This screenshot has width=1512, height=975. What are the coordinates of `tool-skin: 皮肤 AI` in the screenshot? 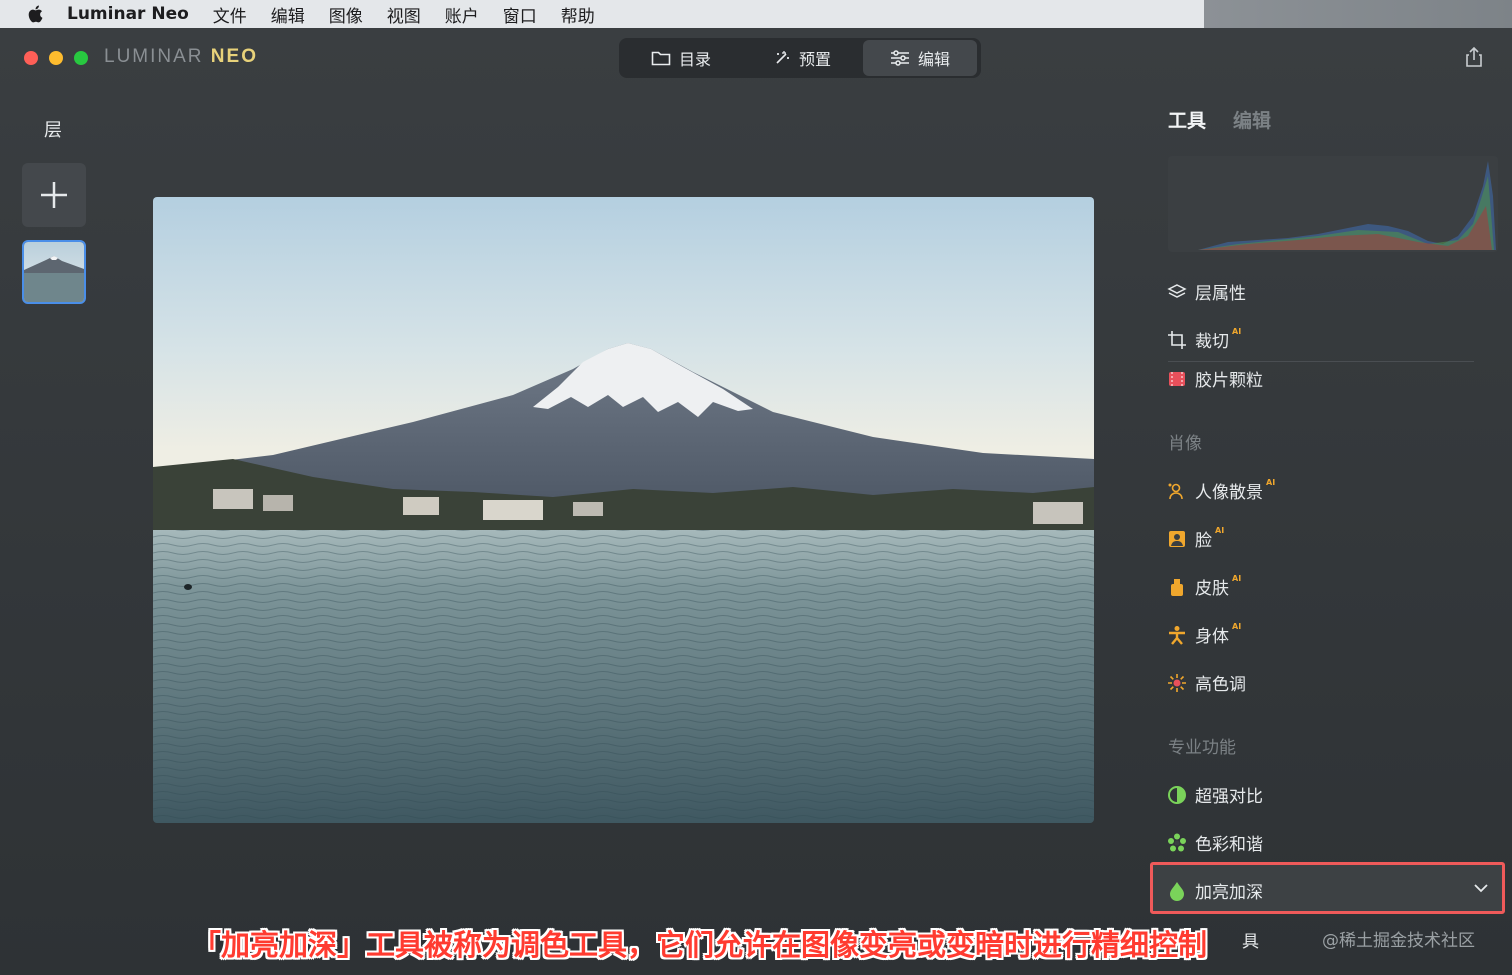 It's located at (1204, 586).